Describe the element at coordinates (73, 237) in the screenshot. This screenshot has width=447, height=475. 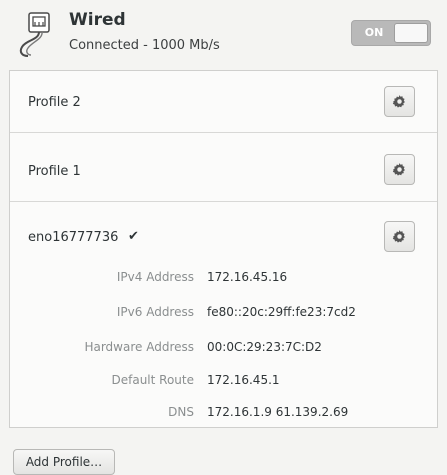
I see `connection-name: eno16777736` at that location.